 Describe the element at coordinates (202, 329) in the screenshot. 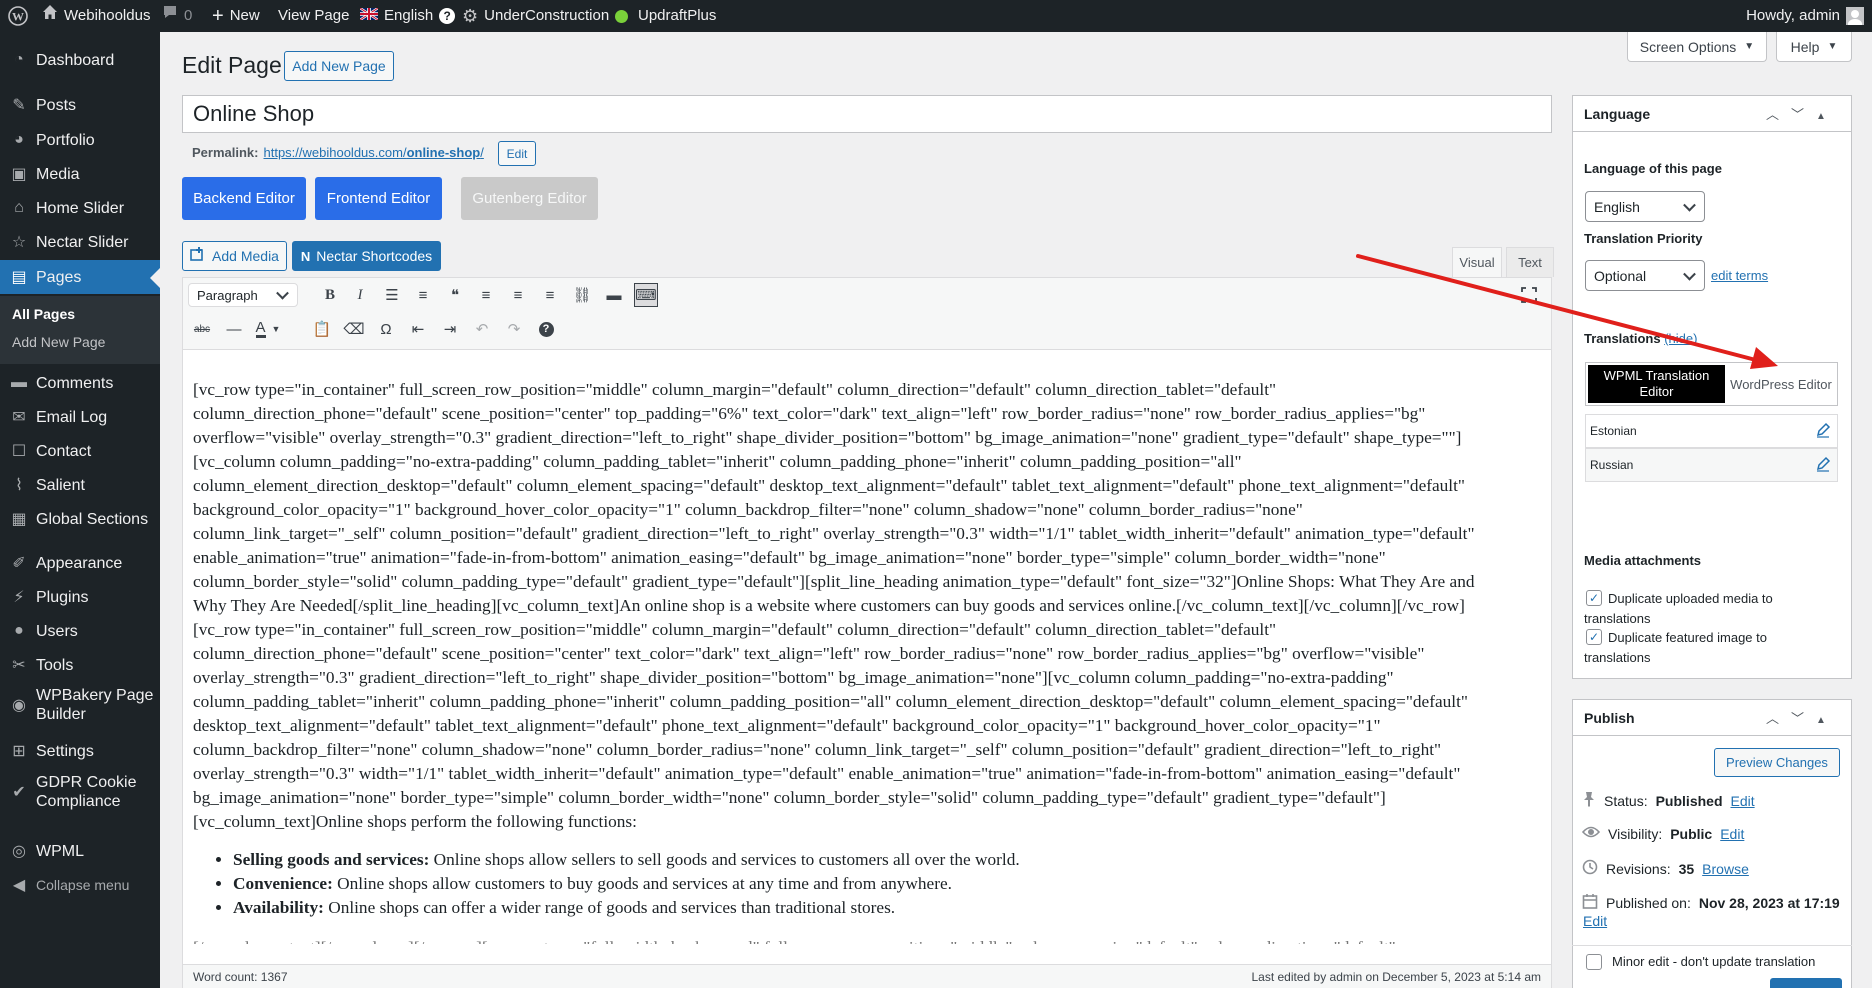

I see `strikethrough-icon: abc` at that location.